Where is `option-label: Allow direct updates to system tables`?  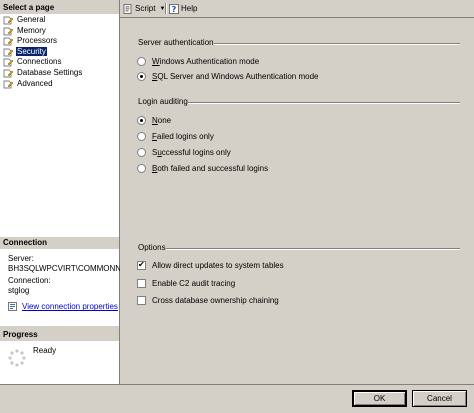
option-label: Allow direct updates to system tables is located at coordinates (218, 265).